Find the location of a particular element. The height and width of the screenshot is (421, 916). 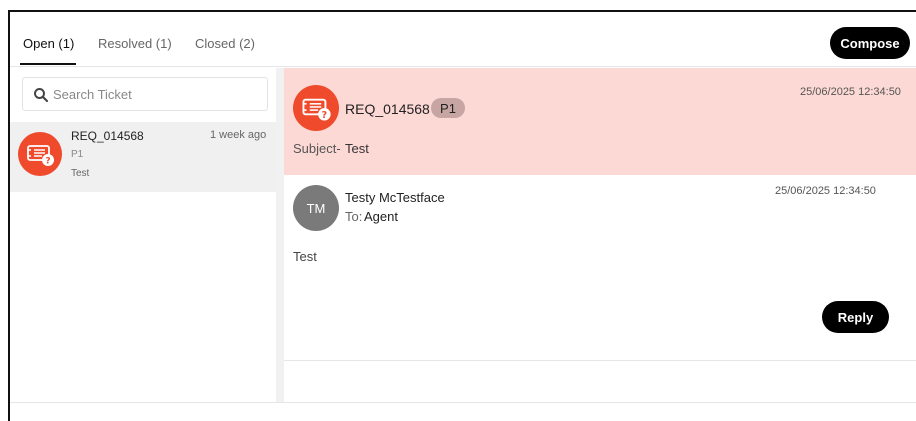

sender-avatar: TM is located at coordinates (316, 208).